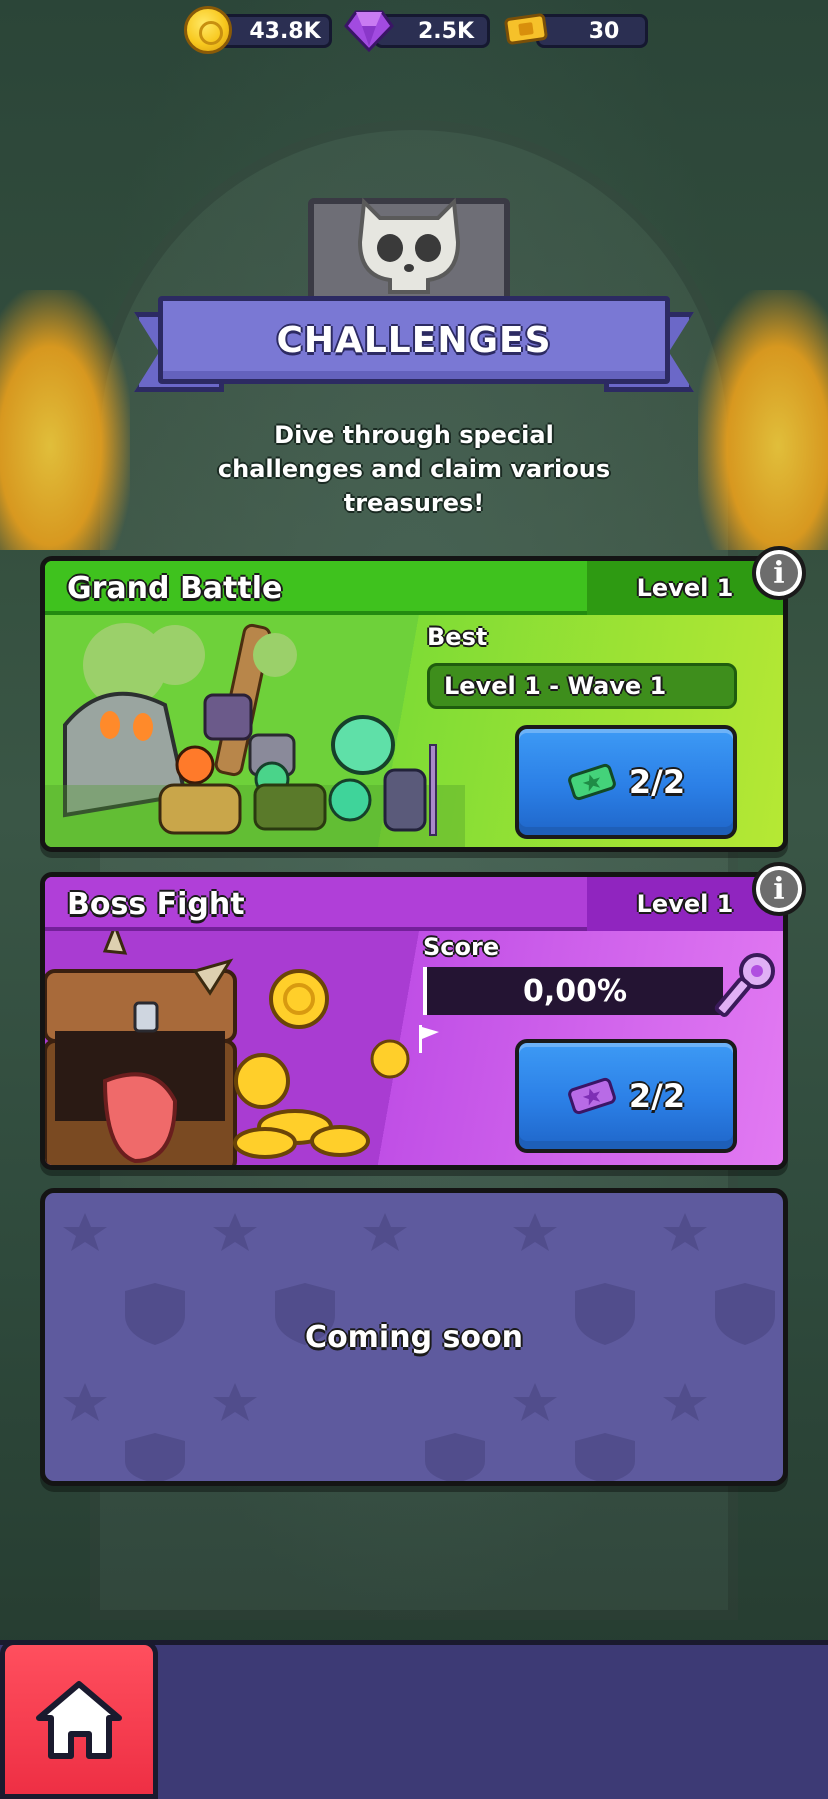 This screenshot has height=1799, width=828. I want to click on coins-value: 43.8K, so click(285, 31).